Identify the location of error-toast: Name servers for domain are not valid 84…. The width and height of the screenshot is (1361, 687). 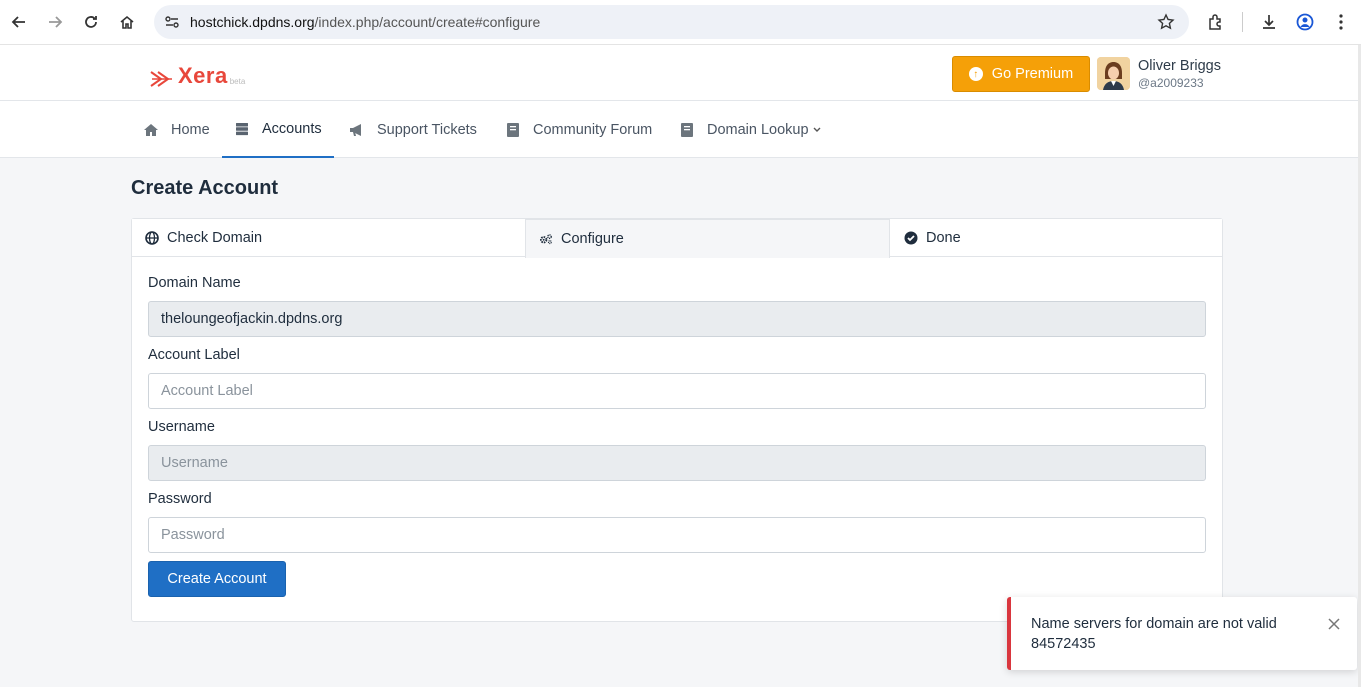
(1182, 633).